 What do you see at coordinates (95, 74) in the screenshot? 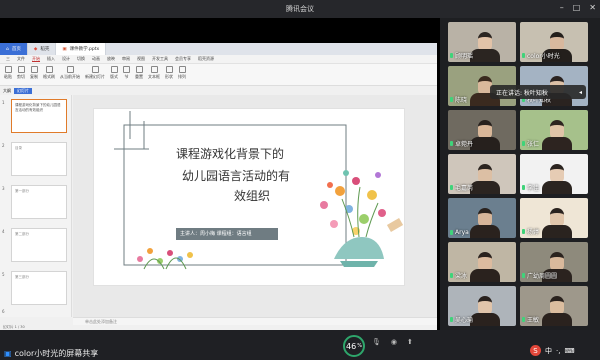
I see `ribbon-button: 新建幻灯片` at bounding box center [95, 74].